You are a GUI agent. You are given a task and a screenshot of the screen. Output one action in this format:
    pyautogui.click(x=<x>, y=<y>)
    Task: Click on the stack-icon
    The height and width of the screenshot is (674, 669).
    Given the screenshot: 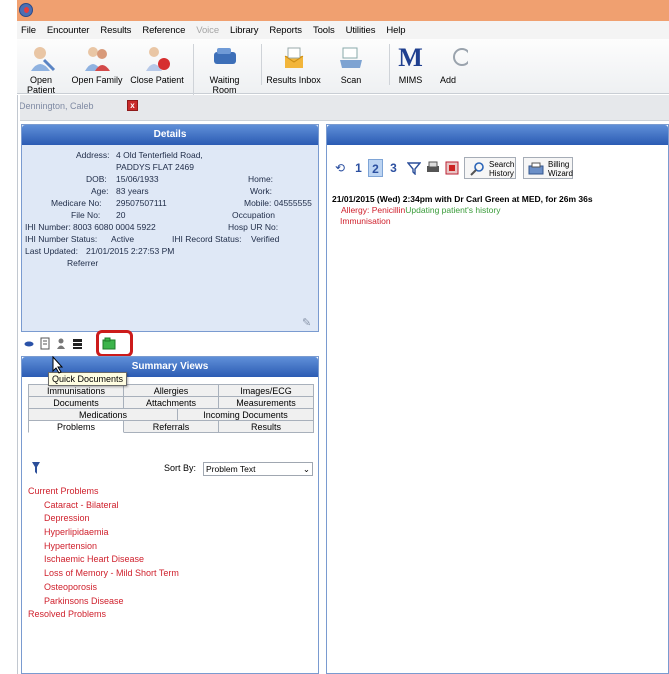 What is the action you would take?
    pyautogui.click(x=77, y=343)
    